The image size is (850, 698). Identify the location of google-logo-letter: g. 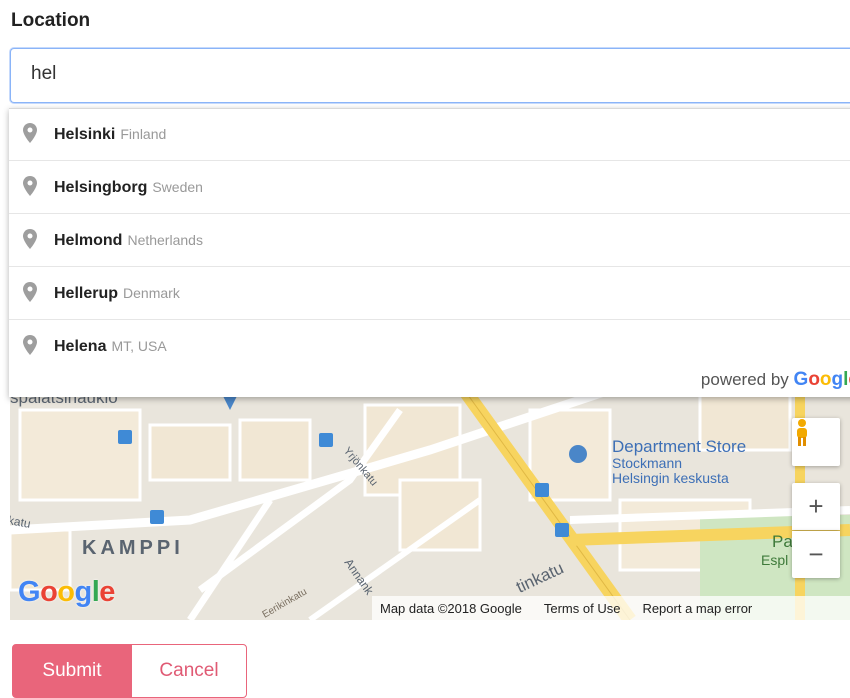
(837, 379).